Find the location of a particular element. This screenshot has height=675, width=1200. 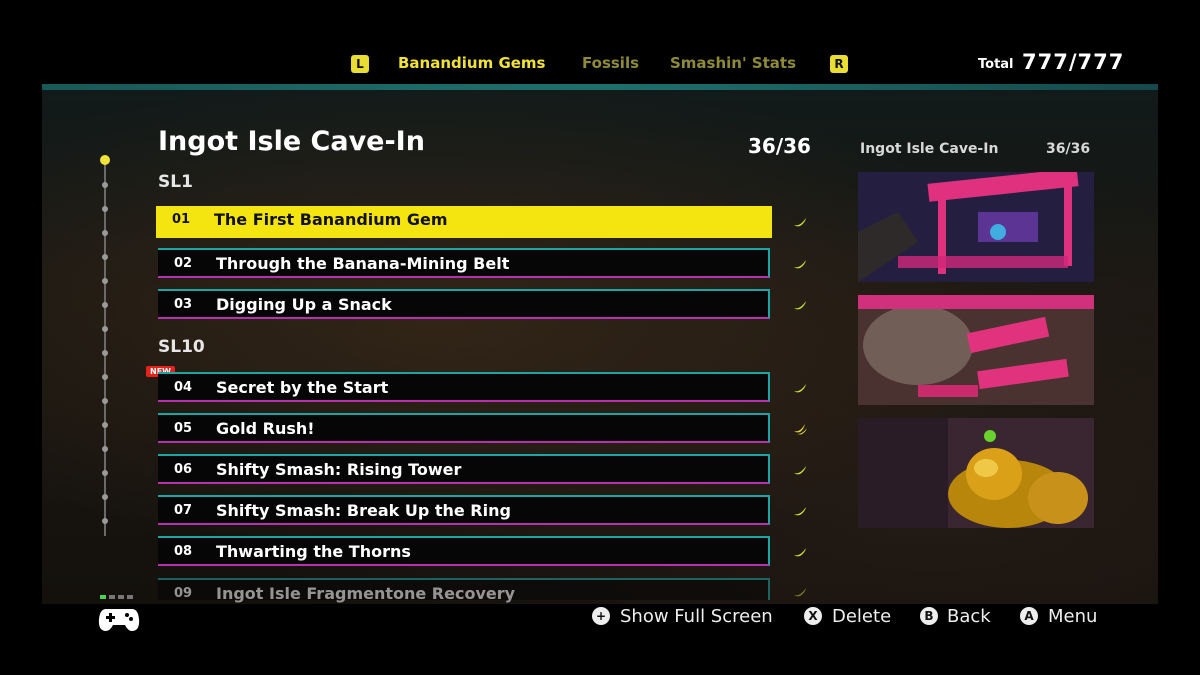

item-name: The First Banandium Gem is located at coordinates (331, 219).